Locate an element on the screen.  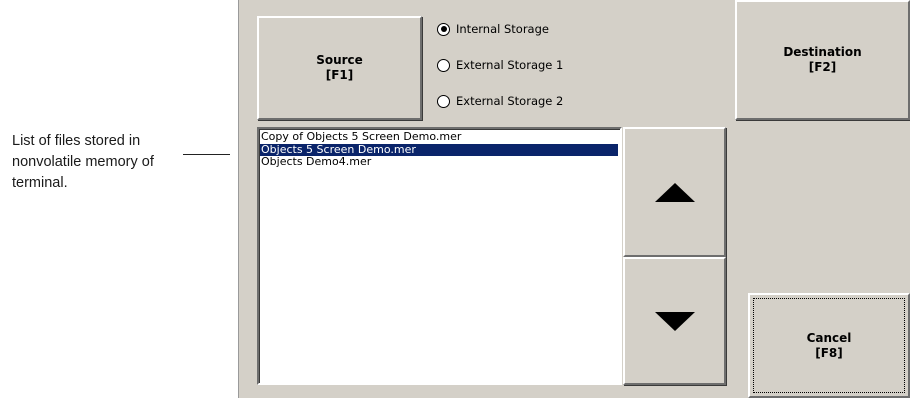
focus-rectangle is located at coordinates (829, 345).